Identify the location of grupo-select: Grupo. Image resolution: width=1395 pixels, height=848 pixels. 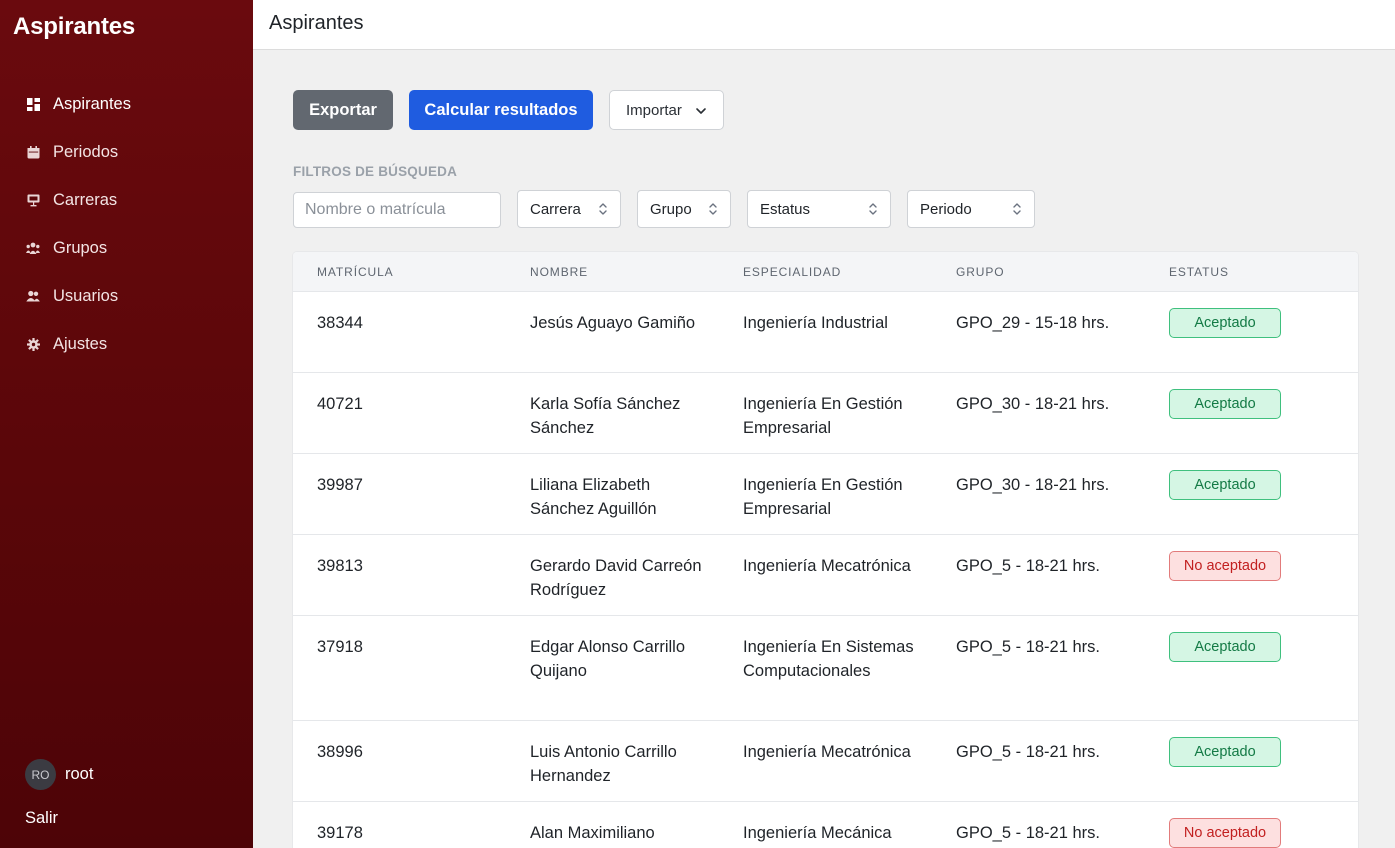
(684, 209).